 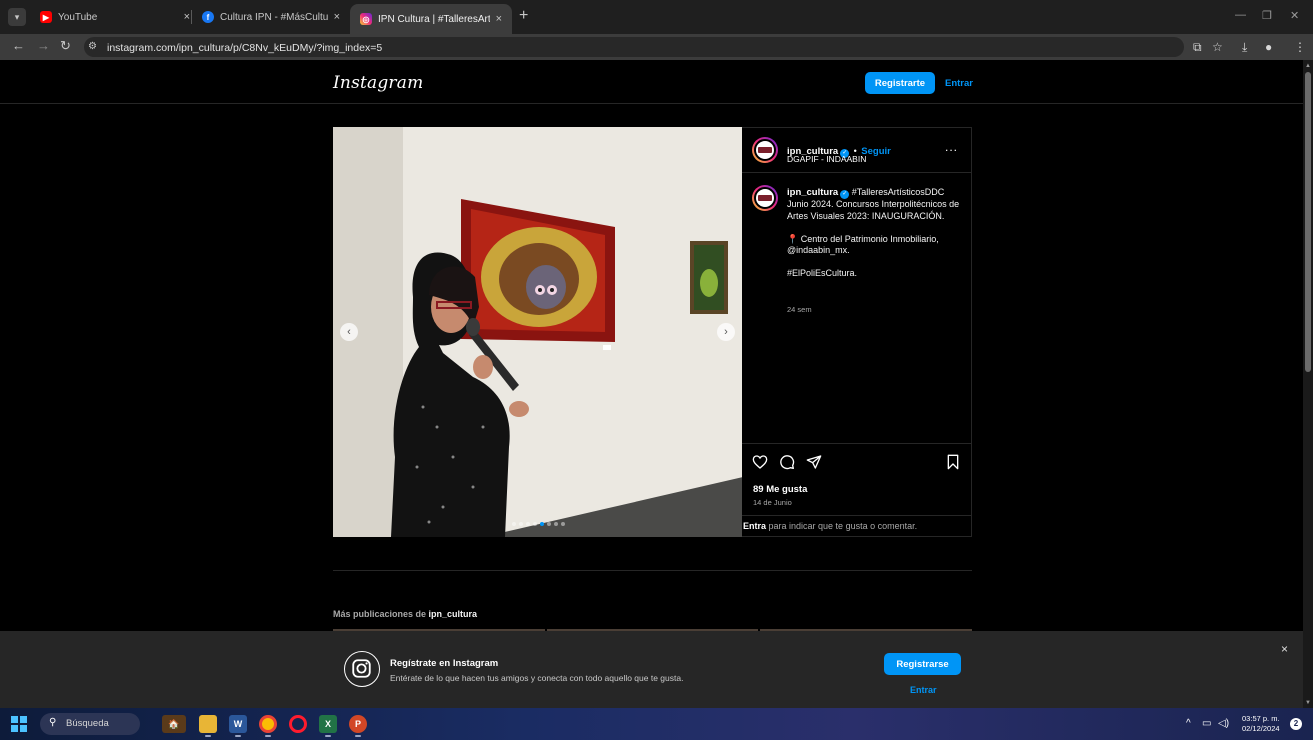 What do you see at coordinates (922, 664) in the screenshot?
I see `signup-button: Registrarse` at bounding box center [922, 664].